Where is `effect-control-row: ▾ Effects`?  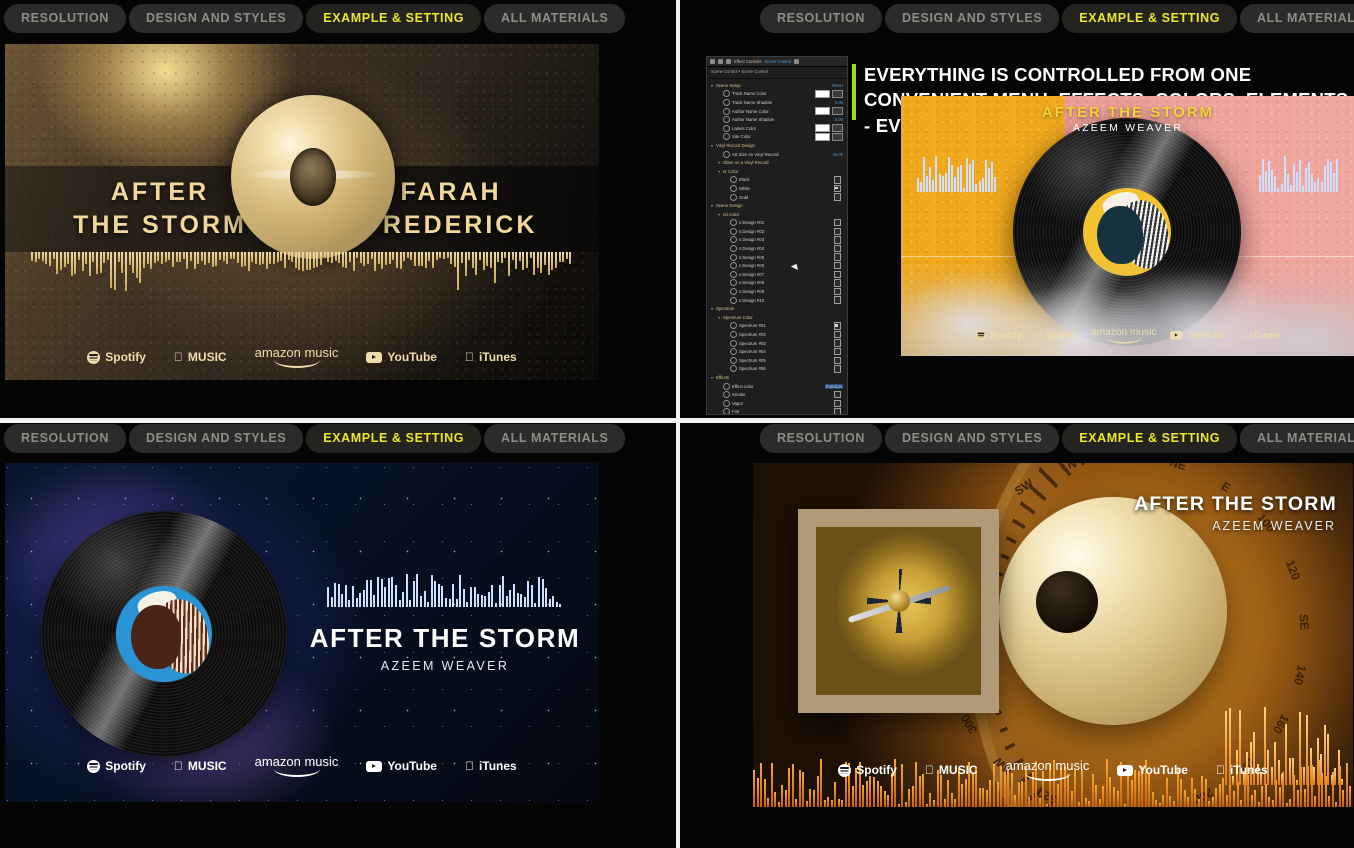
effect-control-row: ▾ Effects is located at coordinates (777, 377).